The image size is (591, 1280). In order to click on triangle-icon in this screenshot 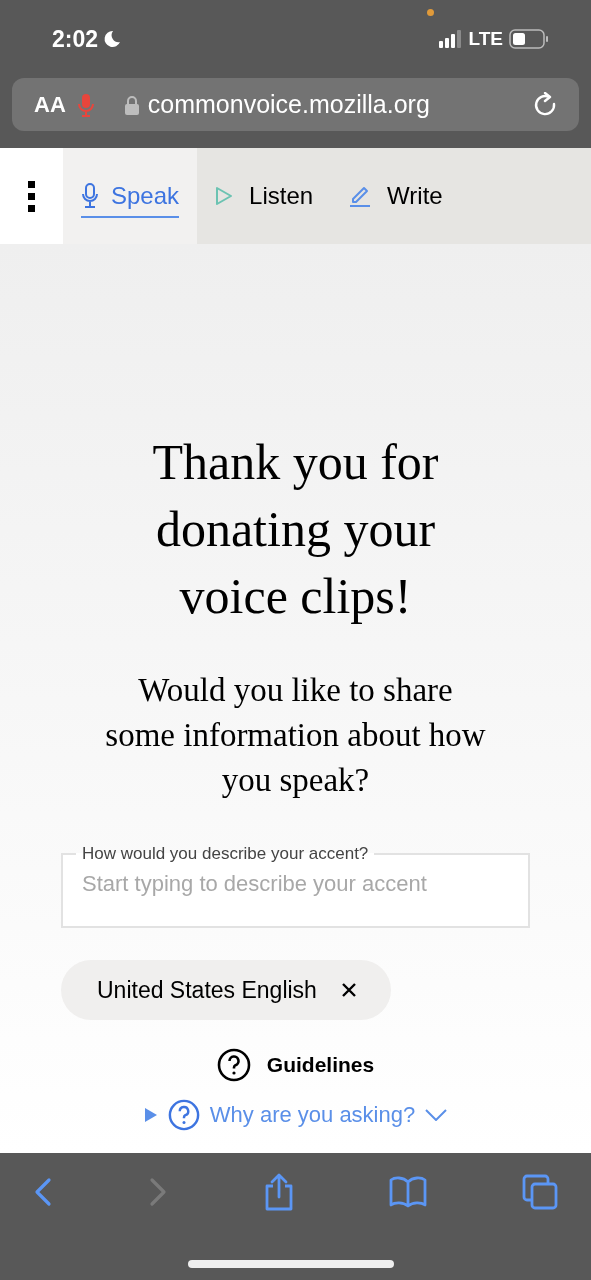, I will do `click(150, 1114)`.